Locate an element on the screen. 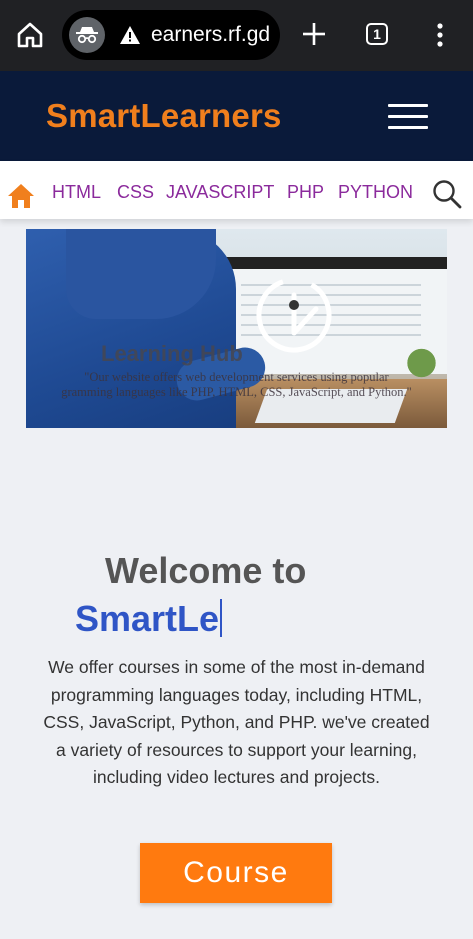  new-tab-icon is located at coordinates (314, 34).